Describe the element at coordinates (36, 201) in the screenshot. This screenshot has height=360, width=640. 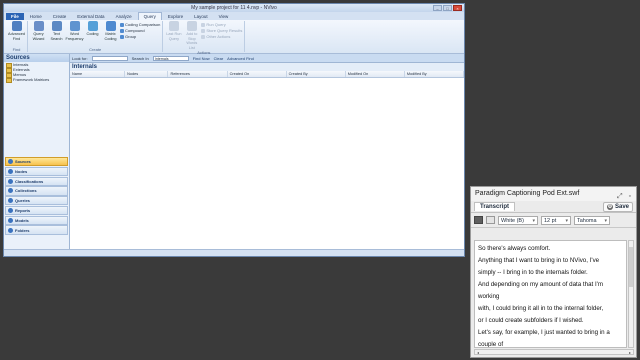
I see `nav-section-queries: Queries` at that location.